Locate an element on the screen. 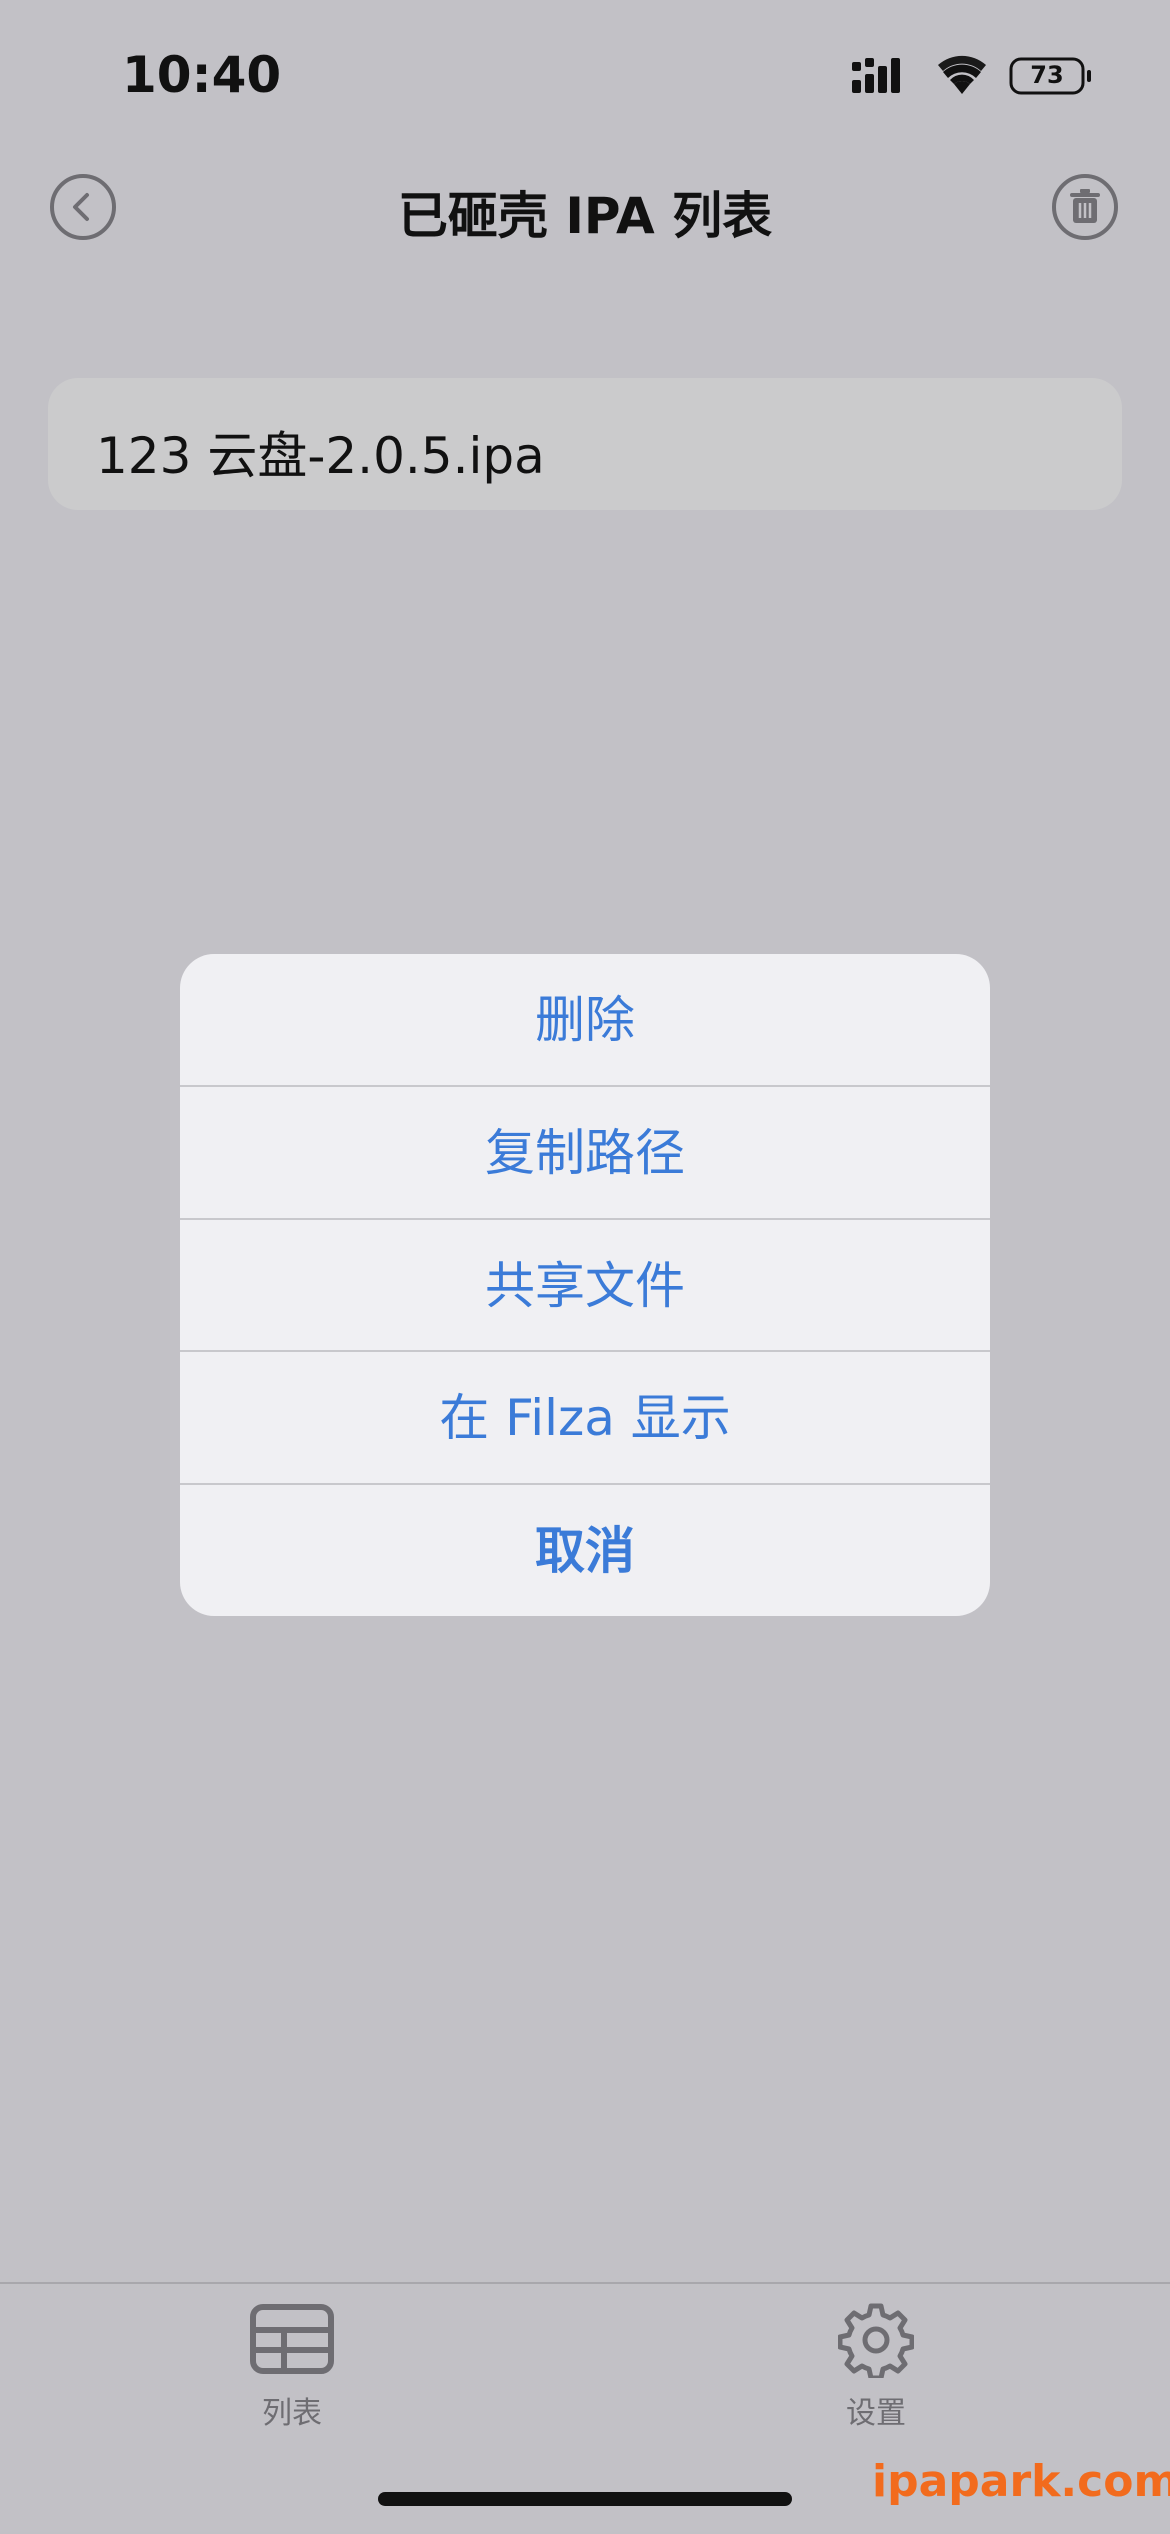  page-title: 已砸壳 IPA 列表 is located at coordinates (585, 216).